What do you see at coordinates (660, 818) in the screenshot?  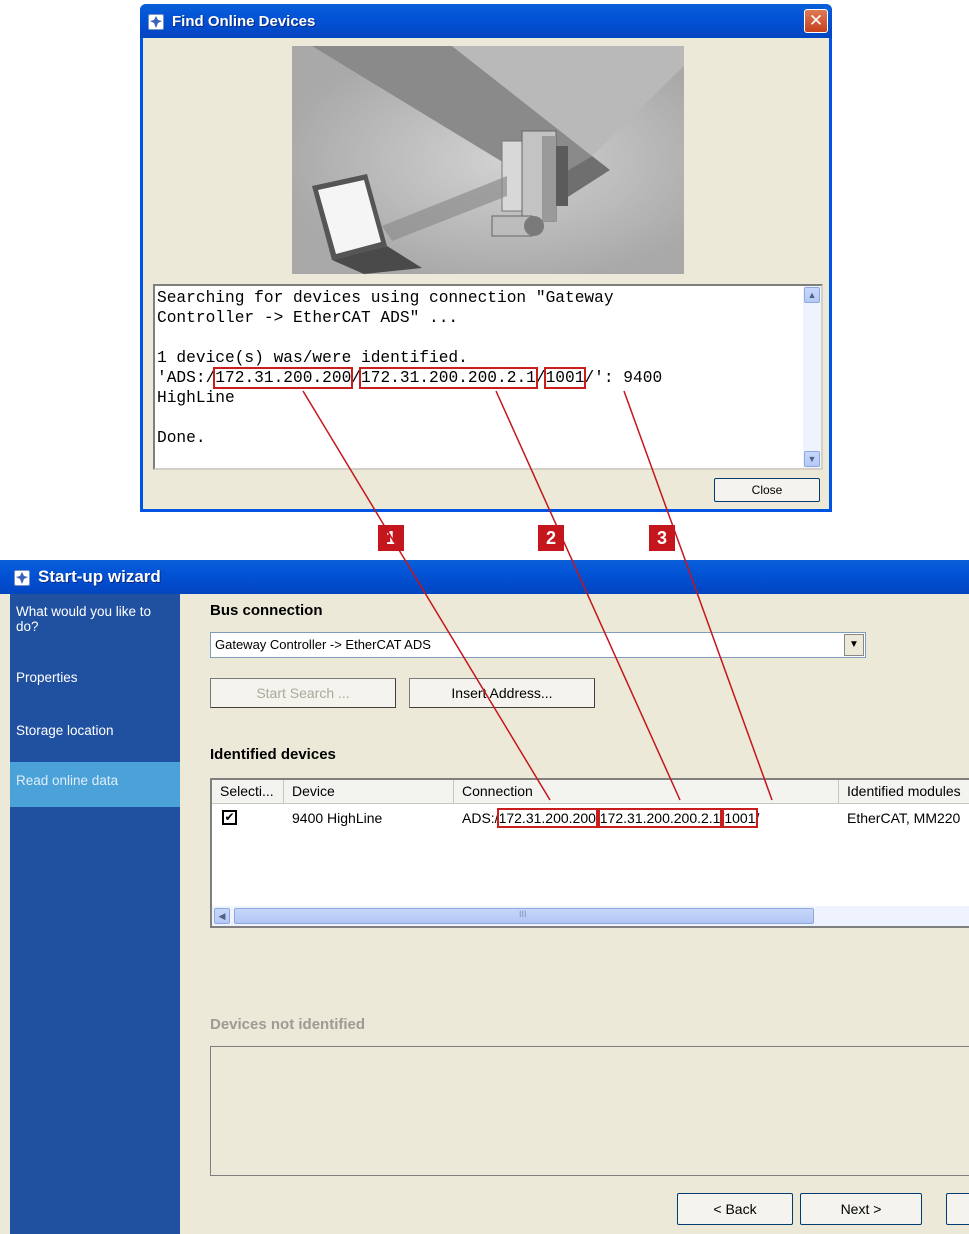 I see `row-ams-net-id: 172.31.200.200.2.1` at bounding box center [660, 818].